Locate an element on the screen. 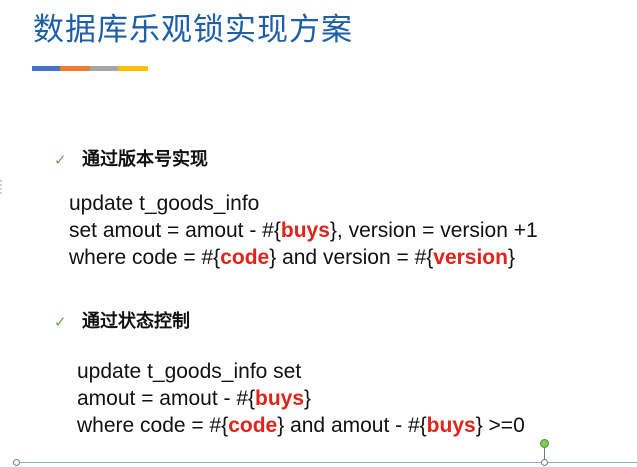 This screenshot has width=637, height=467. highlight-param: version is located at coordinates (470, 257).